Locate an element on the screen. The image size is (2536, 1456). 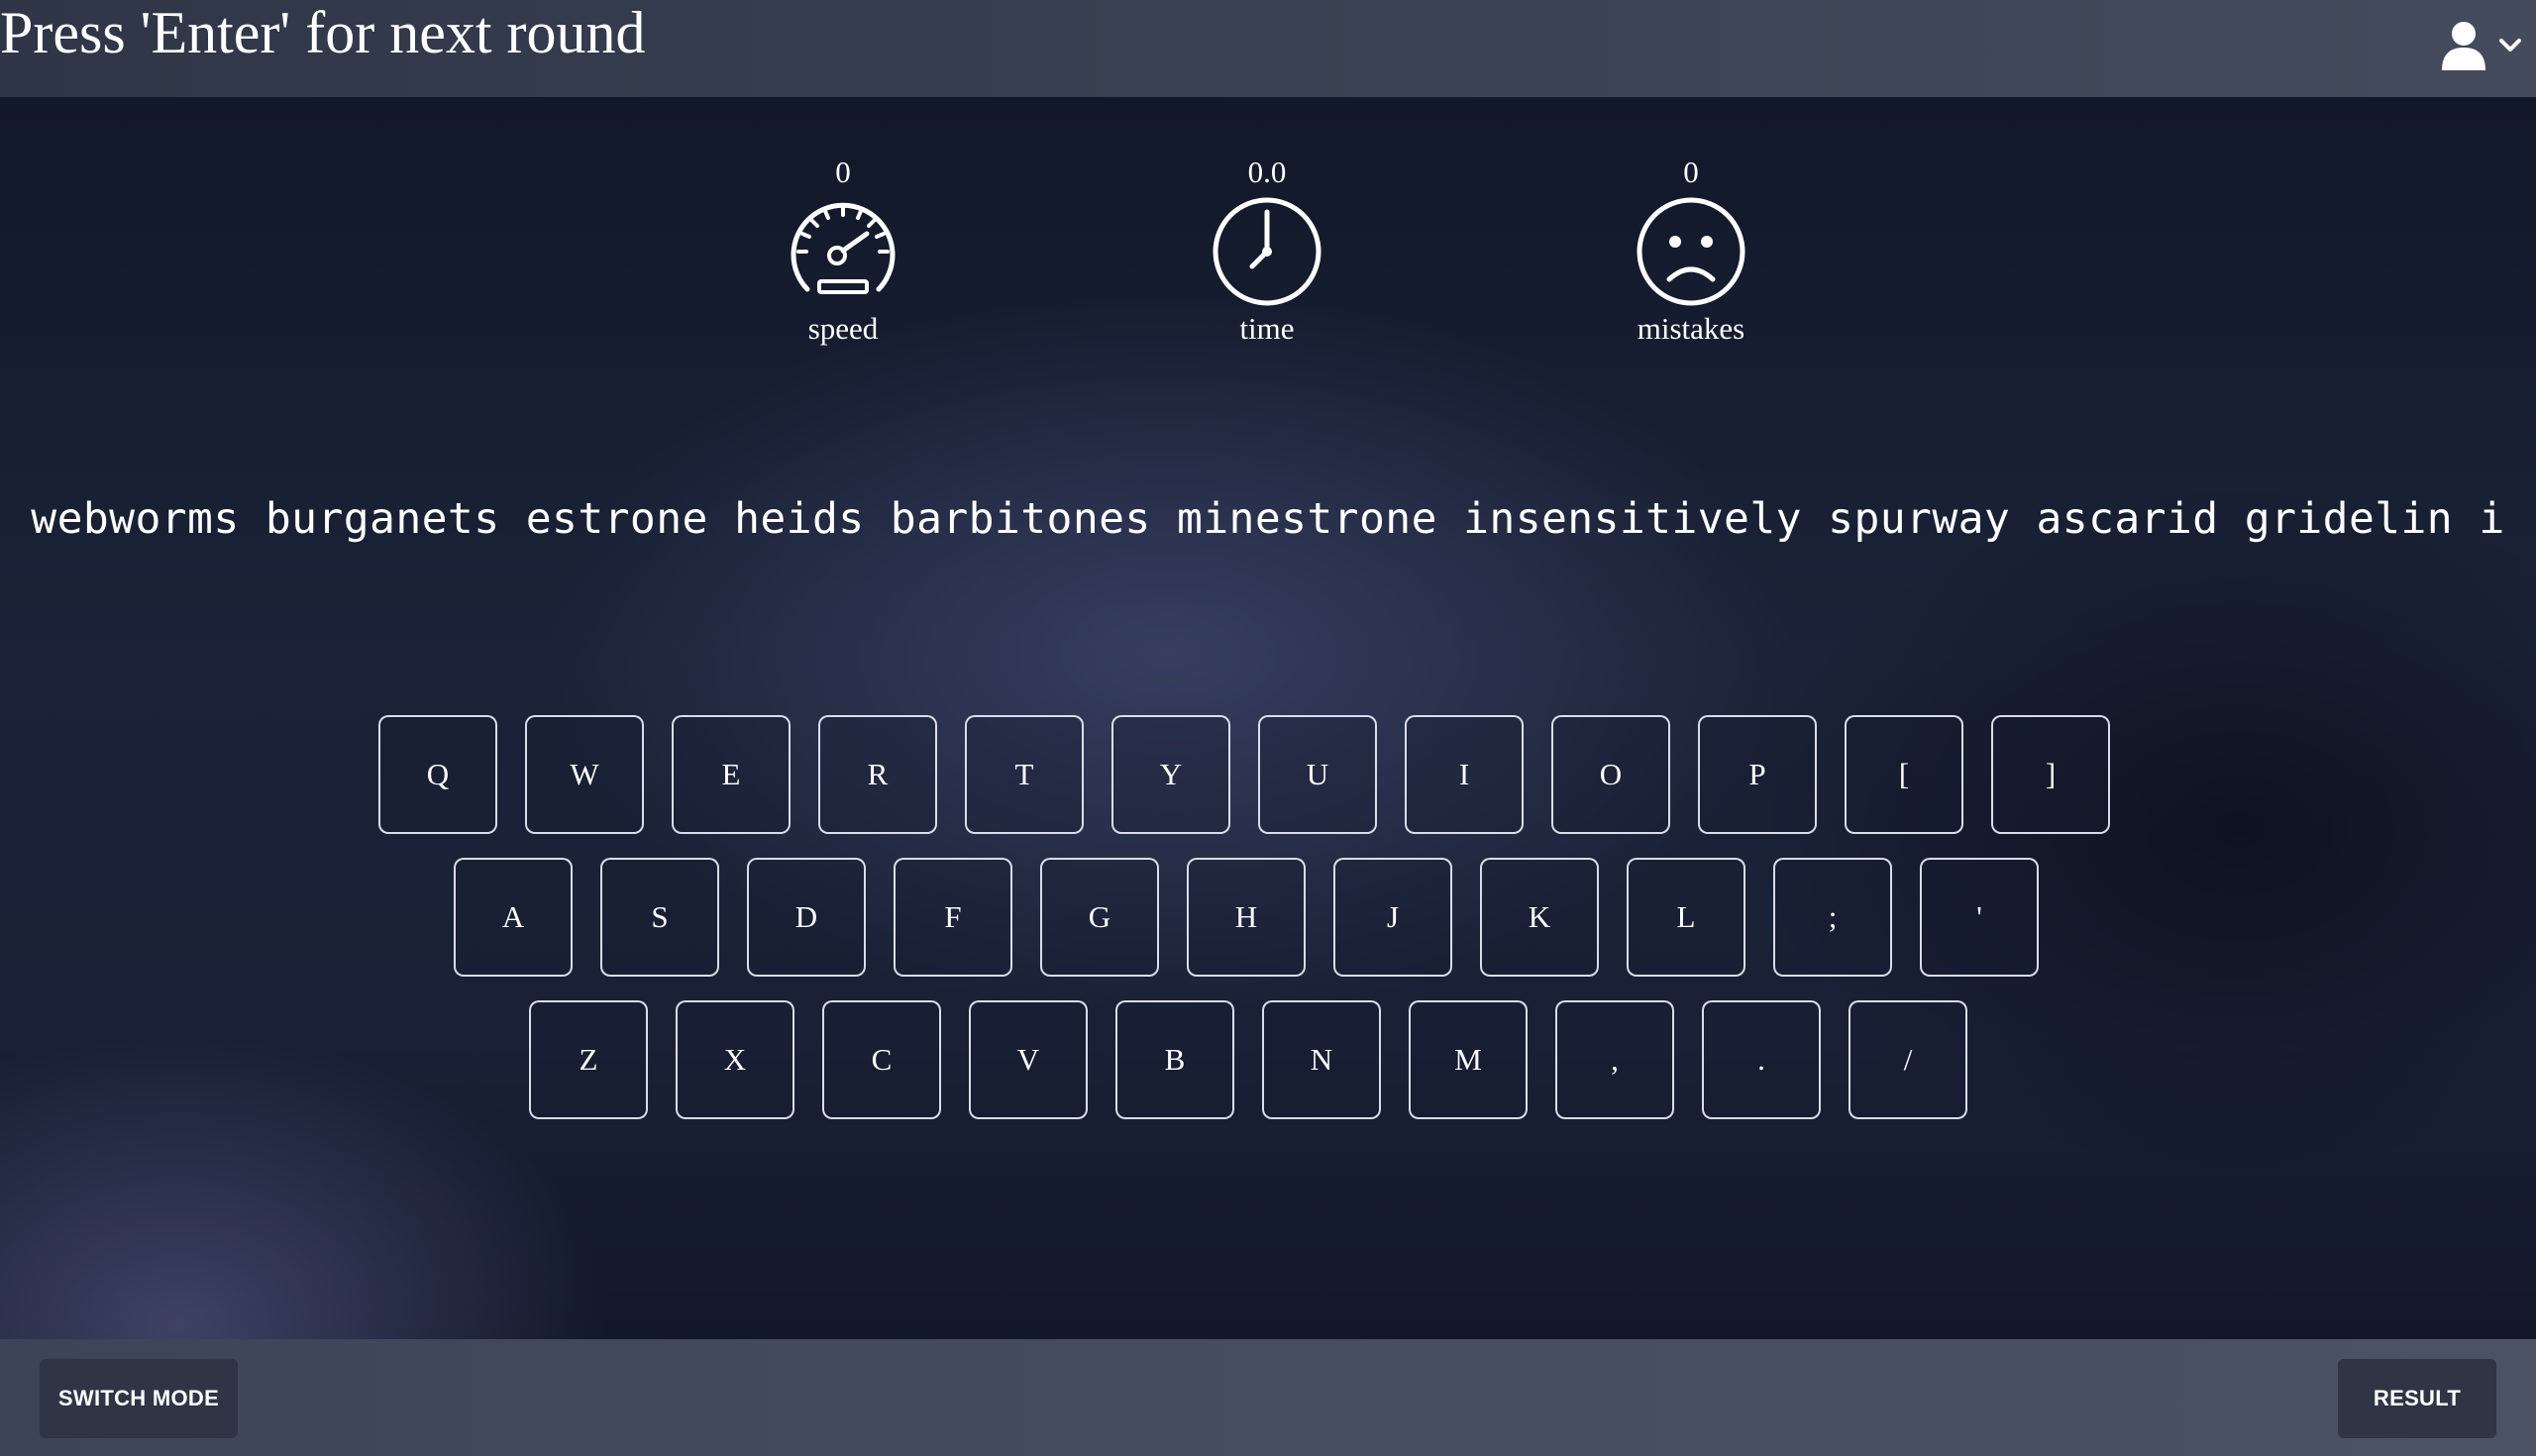
mistakes-stat: 0 mistakes is located at coordinates (1691, 251).